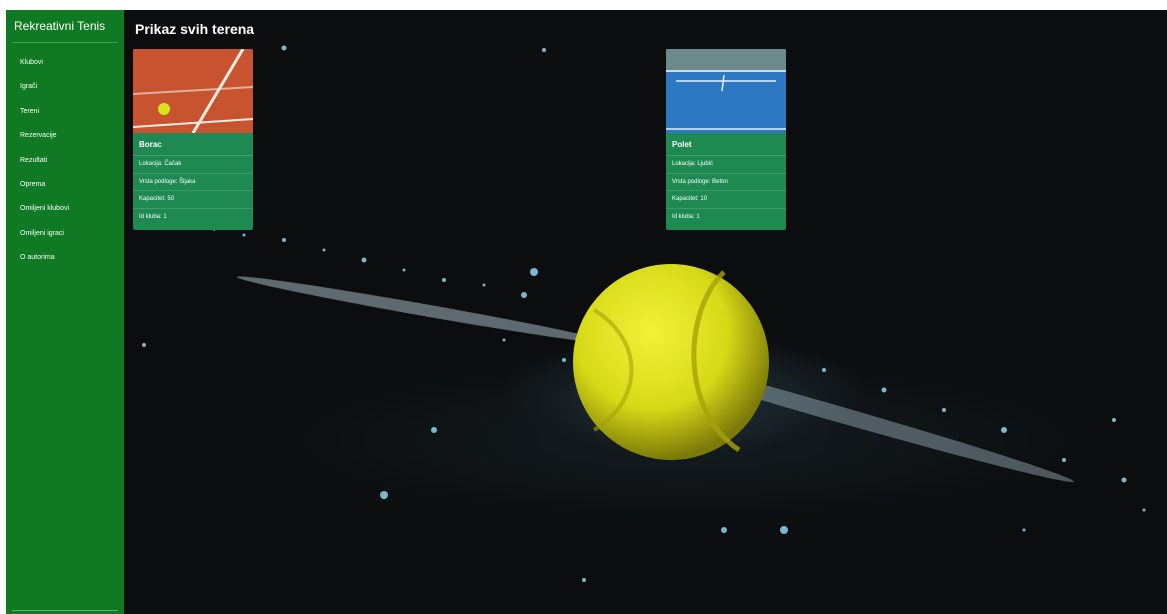 The width and height of the screenshot is (1167, 614). What do you see at coordinates (65, 185) in the screenshot?
I see `sidebar-item-oprema: Oprema` at bounding box center [65, 185].